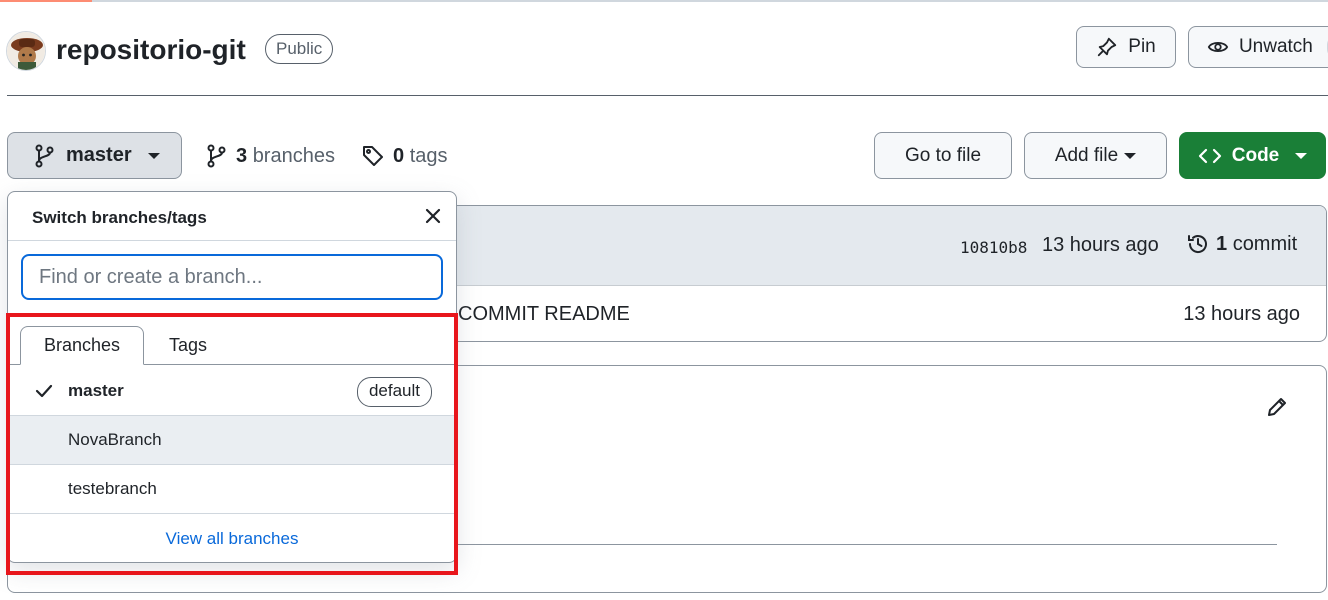 Image resolution: width=1328 pixels, height=600 pixels. I want to click on code-icon, so click(1209, 155).